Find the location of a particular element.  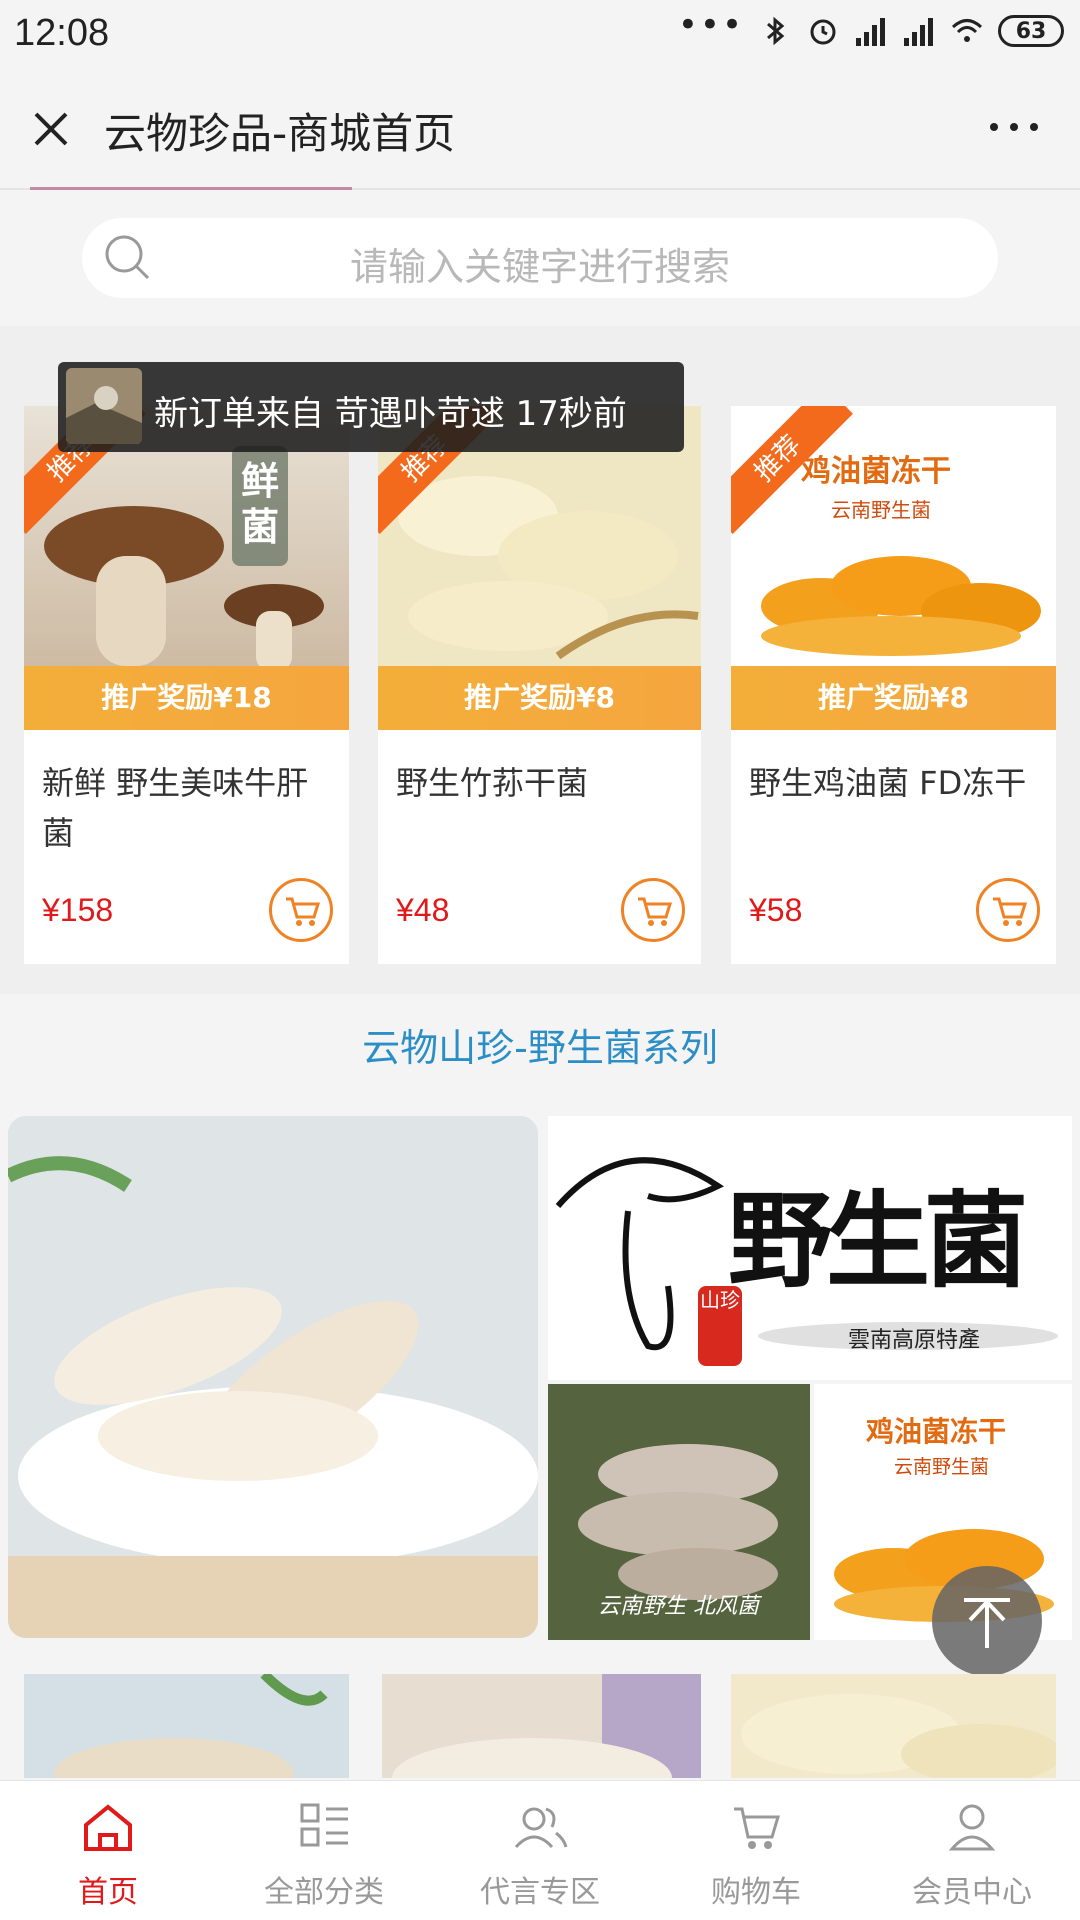

product-price: ¥58 is located at coordinates (776, 910).